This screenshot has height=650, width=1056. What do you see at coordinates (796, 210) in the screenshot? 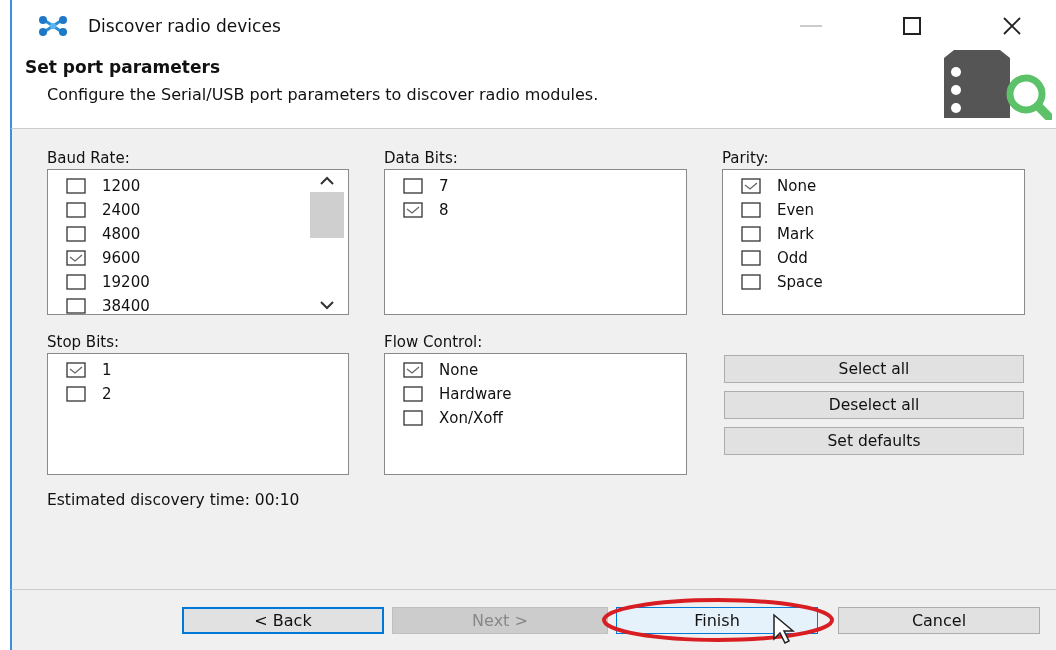
I see `option-label: Even` at bounding box center [796, 210].